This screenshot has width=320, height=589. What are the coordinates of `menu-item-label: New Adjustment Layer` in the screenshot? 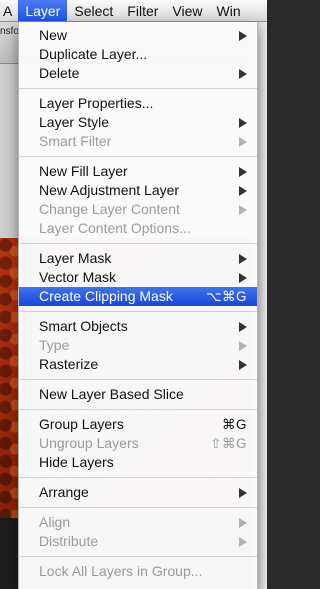 It's located at (109, 190).